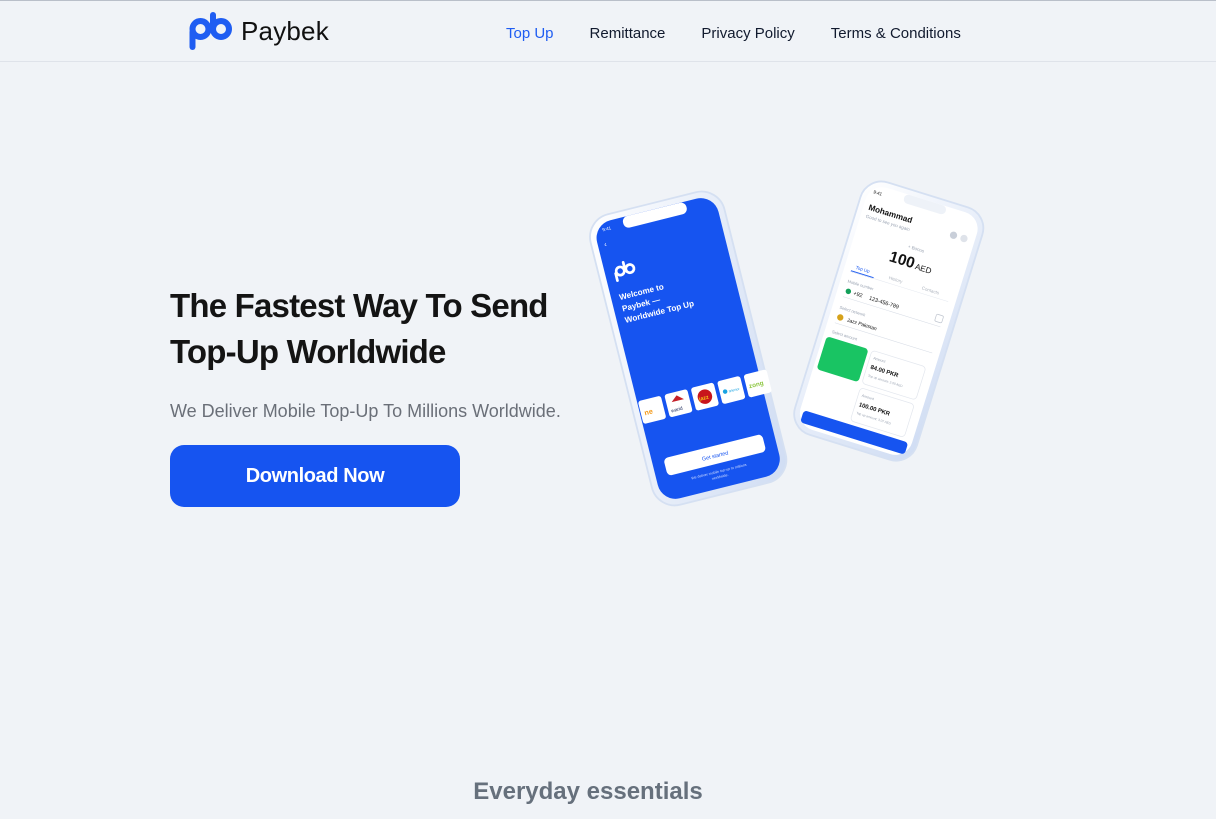 The image size is (1216, 819). I want to click on nav-remittance: Remittance, so click(628, 33).